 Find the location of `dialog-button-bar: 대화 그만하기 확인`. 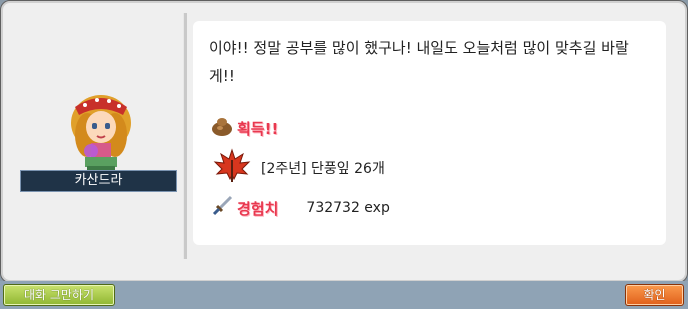

dialog-button-bar: 대화 그만하기 확인 is located at coordinates (344, 295).